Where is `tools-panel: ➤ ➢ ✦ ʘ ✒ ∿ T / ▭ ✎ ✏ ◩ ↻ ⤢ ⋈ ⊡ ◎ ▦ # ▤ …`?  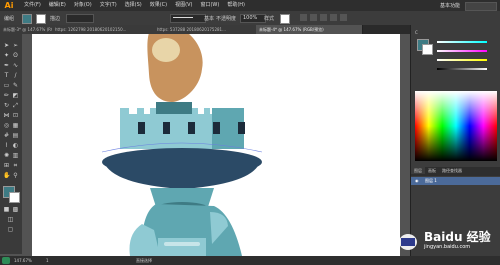
tools-panel: ➤ ➢ ✦ ʘ ✒ ∿ T / ▭ ✎ ✏ ◩ ↻ ⤢ ⋈ ⊡ ◎ ▦ # ▤ … is located at coordinates (11, 144).